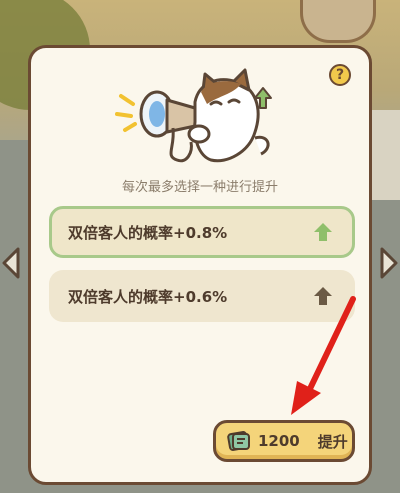 Image resolution: width=400 pixels, height=493 pixels. Describe the element at coordinates (193, 115) in the screenshot. I see `cat-megaphone-icon` at that location.